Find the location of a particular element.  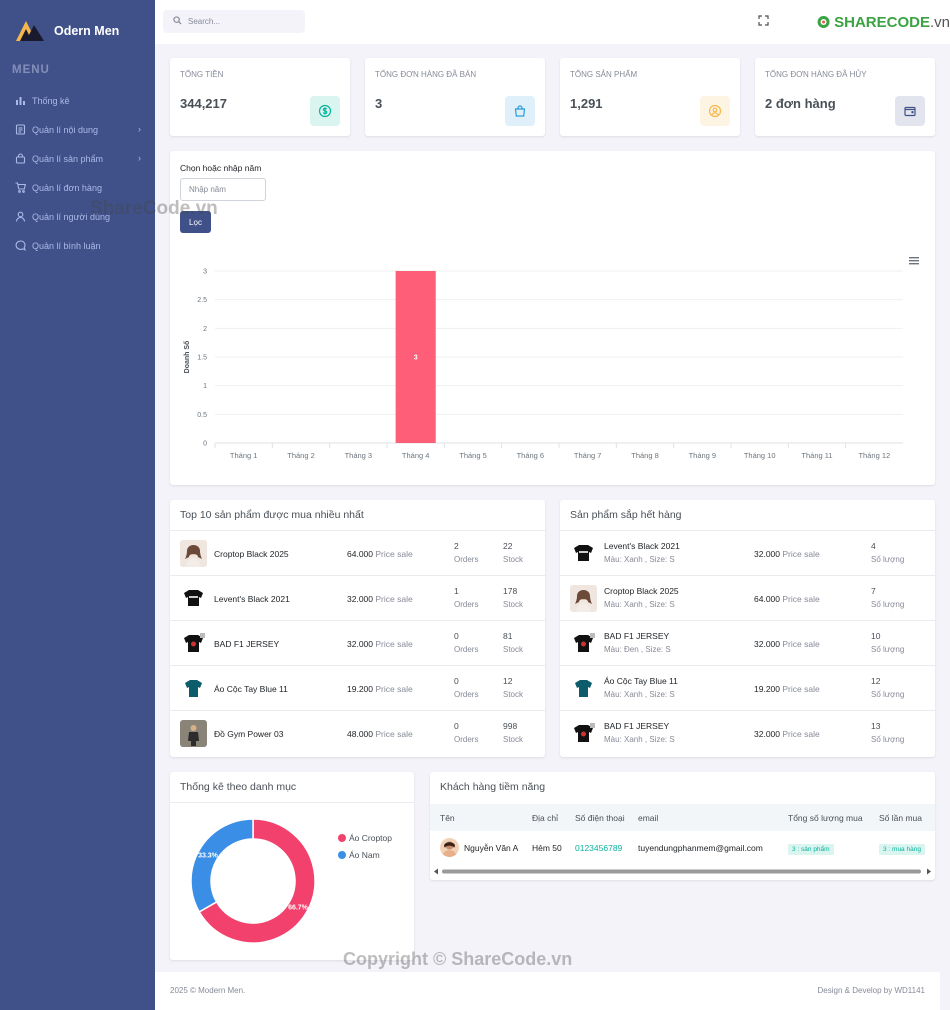

legend-label: Áo Croptop is located at coordinates (370, 838).